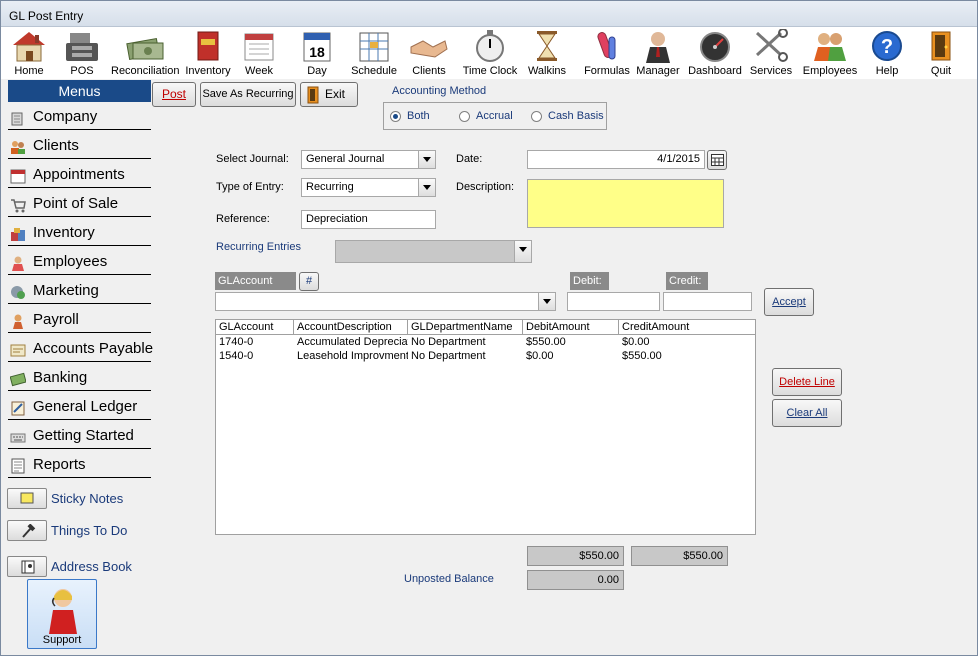 Image resolution: width=978 pixels, height=656 pixels. I want to click on stopwatch-icon, so click(490, 46).